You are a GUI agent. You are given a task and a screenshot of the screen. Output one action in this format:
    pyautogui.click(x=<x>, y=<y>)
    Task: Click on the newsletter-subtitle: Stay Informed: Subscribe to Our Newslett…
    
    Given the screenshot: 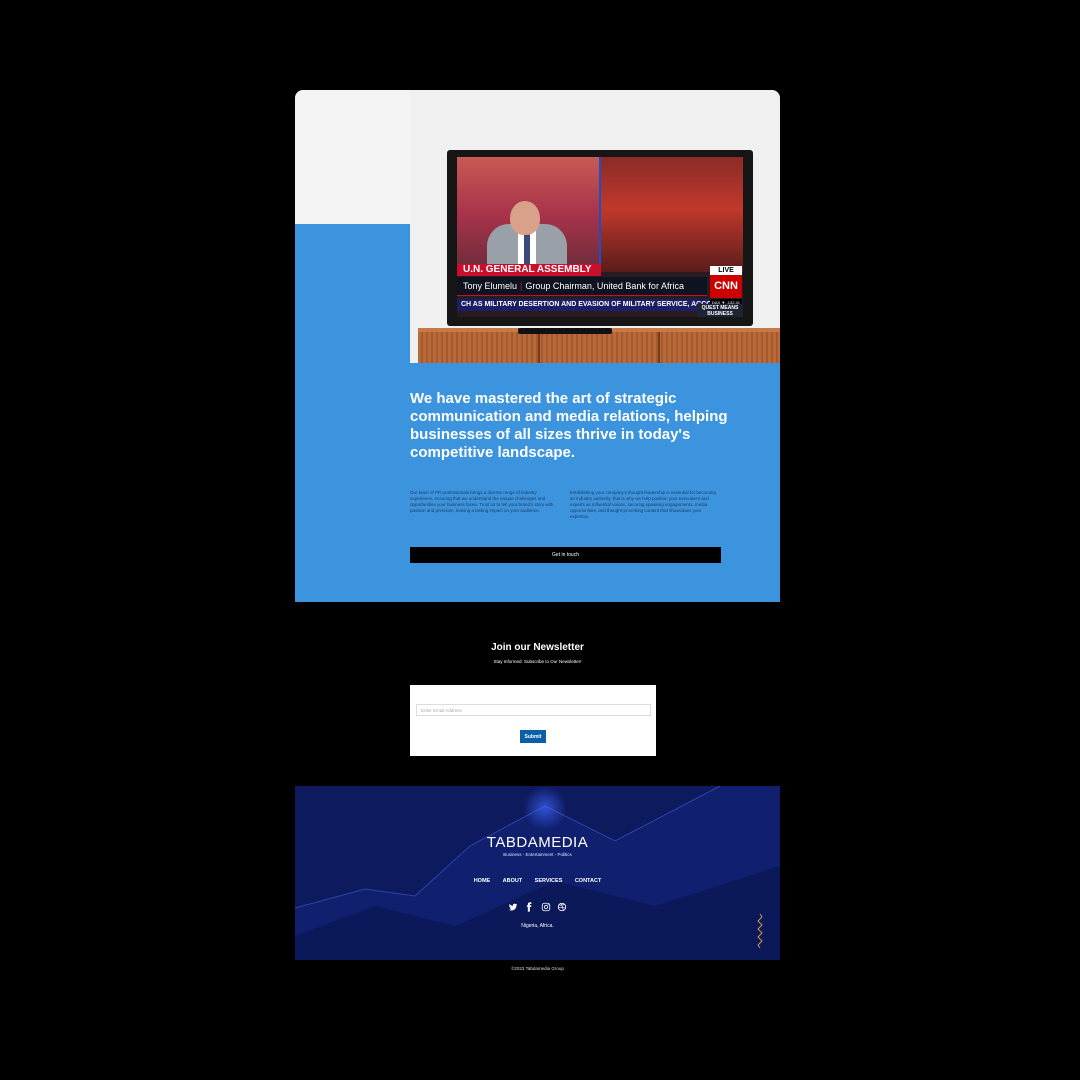 What is the action you would take?
    pyautogui.click(x=537, y=661)
    